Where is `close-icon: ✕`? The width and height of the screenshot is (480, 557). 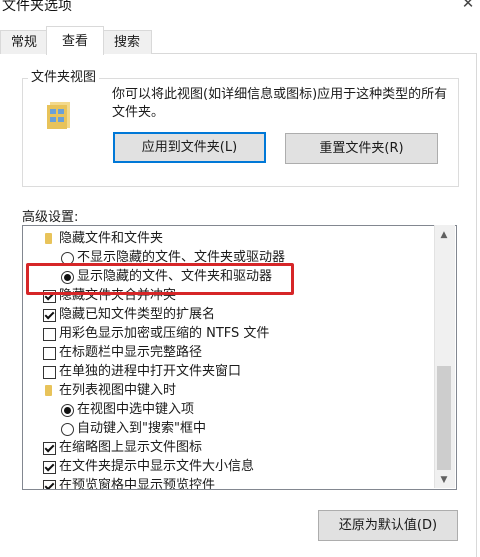 close-icon: ✕ is located at coordinates (468, 6).